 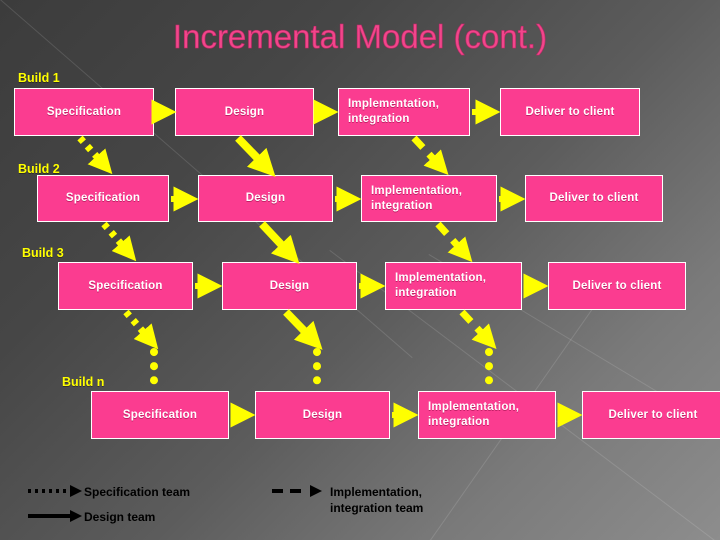 What do you see at coordinates (43, 253) in the screenshot?
I see `build-label-3: Build 3` at bounding box center [43, 253].